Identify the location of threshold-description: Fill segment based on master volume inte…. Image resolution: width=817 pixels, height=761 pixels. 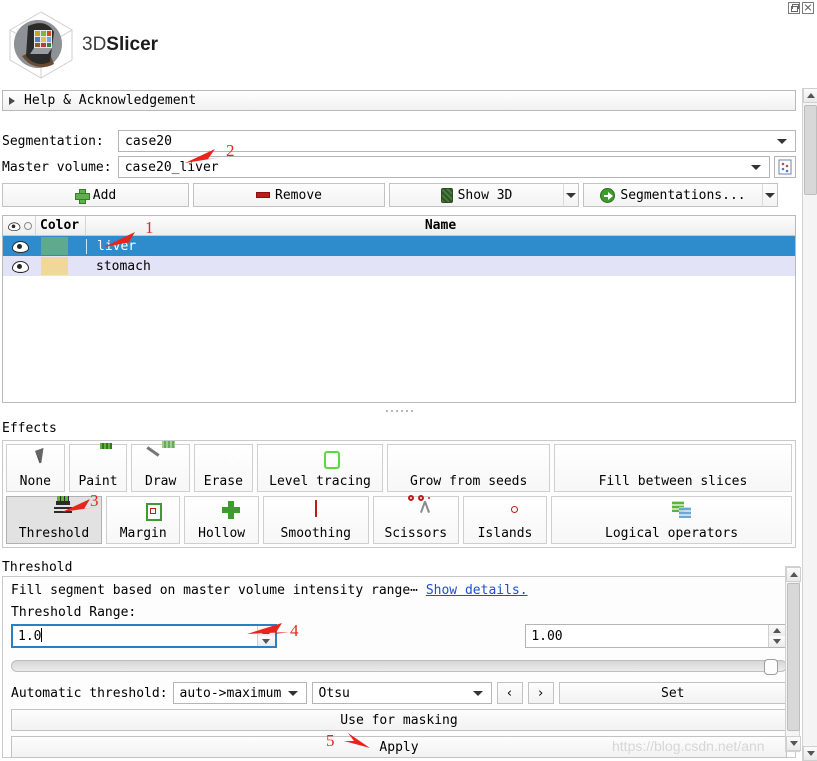
(214, 590).